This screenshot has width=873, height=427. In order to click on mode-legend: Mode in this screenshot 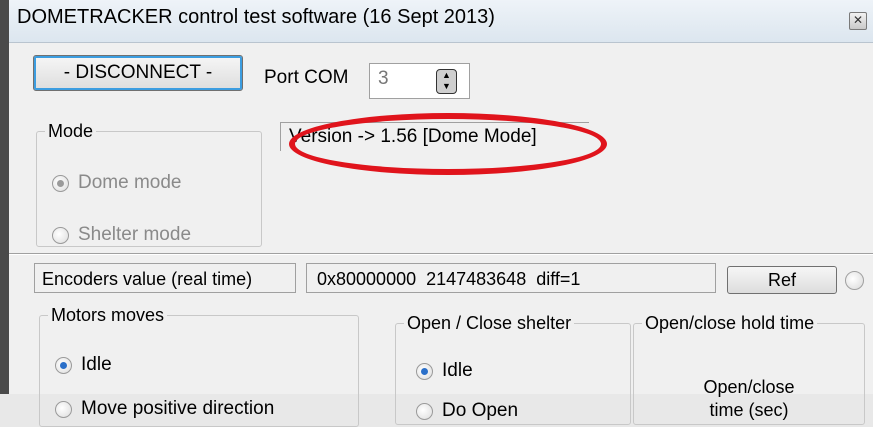, I will do `click(71, 131)`.